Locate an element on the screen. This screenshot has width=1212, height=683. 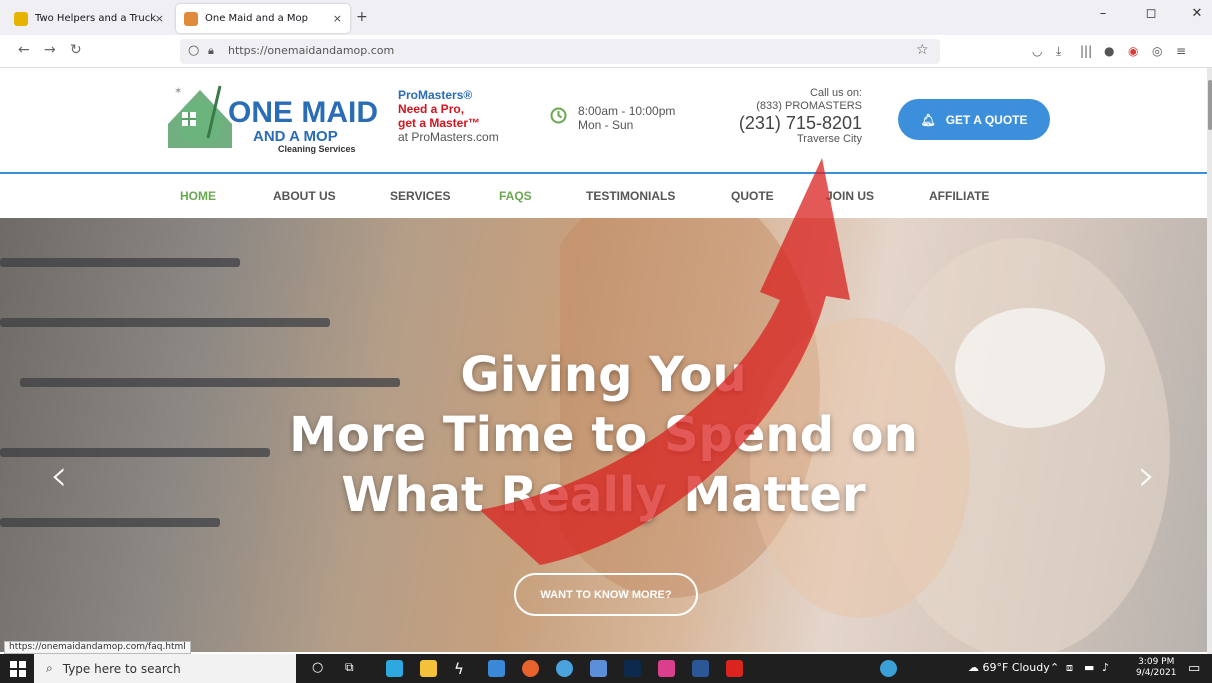
nav-quote: QUOTE is located at coordinates (752, 196).